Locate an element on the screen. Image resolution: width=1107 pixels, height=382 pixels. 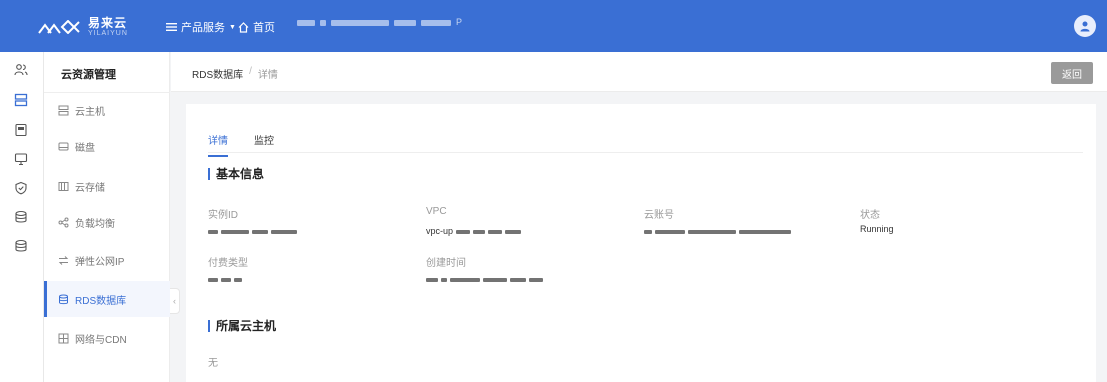
brand-text: 易来云 is located at coordinates (108, 23).